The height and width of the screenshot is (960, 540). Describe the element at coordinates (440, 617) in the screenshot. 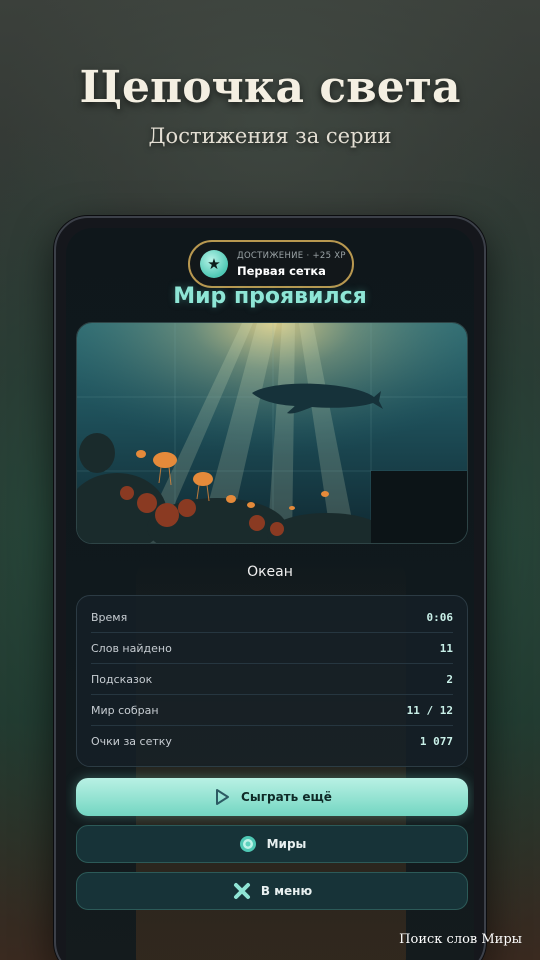

I see `stat-value: 0:06` at that location.